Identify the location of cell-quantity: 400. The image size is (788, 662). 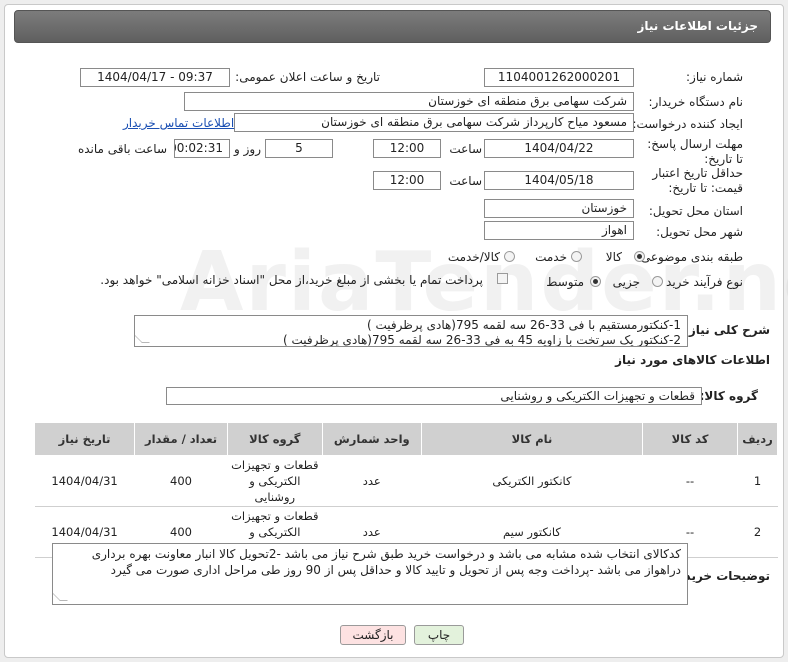
(181, 481).